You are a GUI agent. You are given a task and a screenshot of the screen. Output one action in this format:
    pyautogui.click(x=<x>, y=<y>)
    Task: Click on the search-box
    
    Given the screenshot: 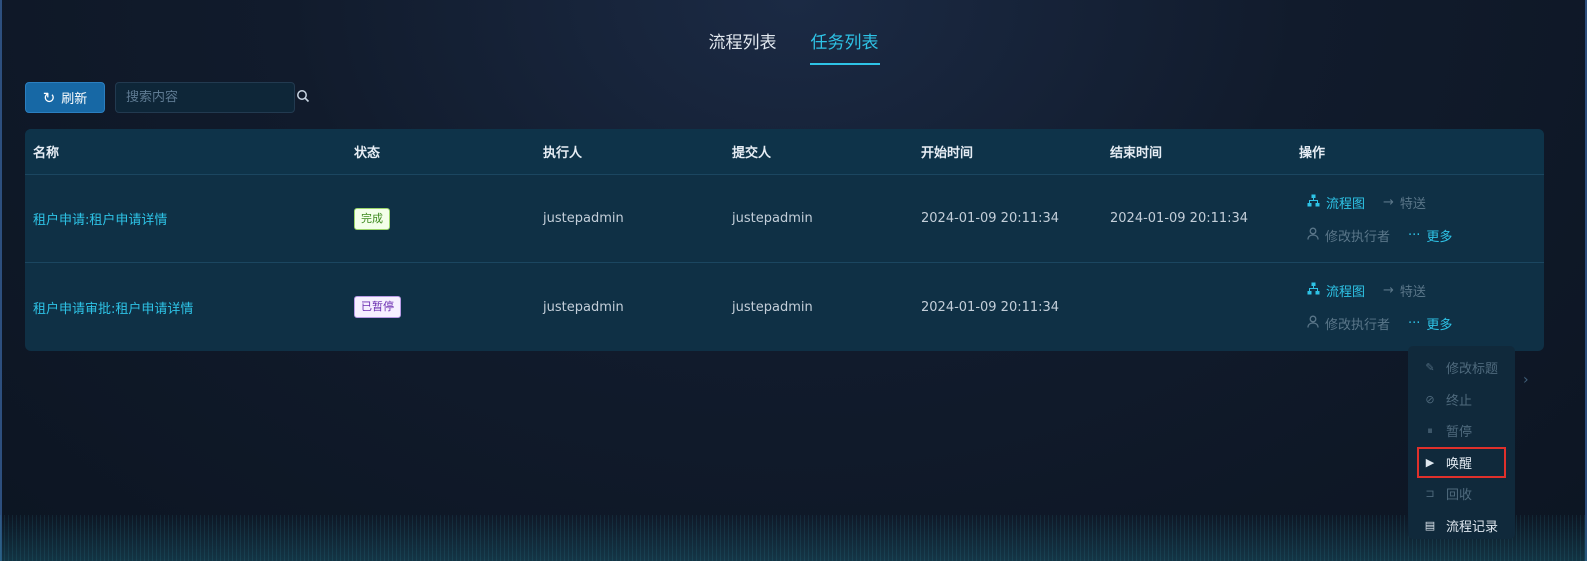 What is the action you would take?
    pyautogui.click(x=212, y=97)
    